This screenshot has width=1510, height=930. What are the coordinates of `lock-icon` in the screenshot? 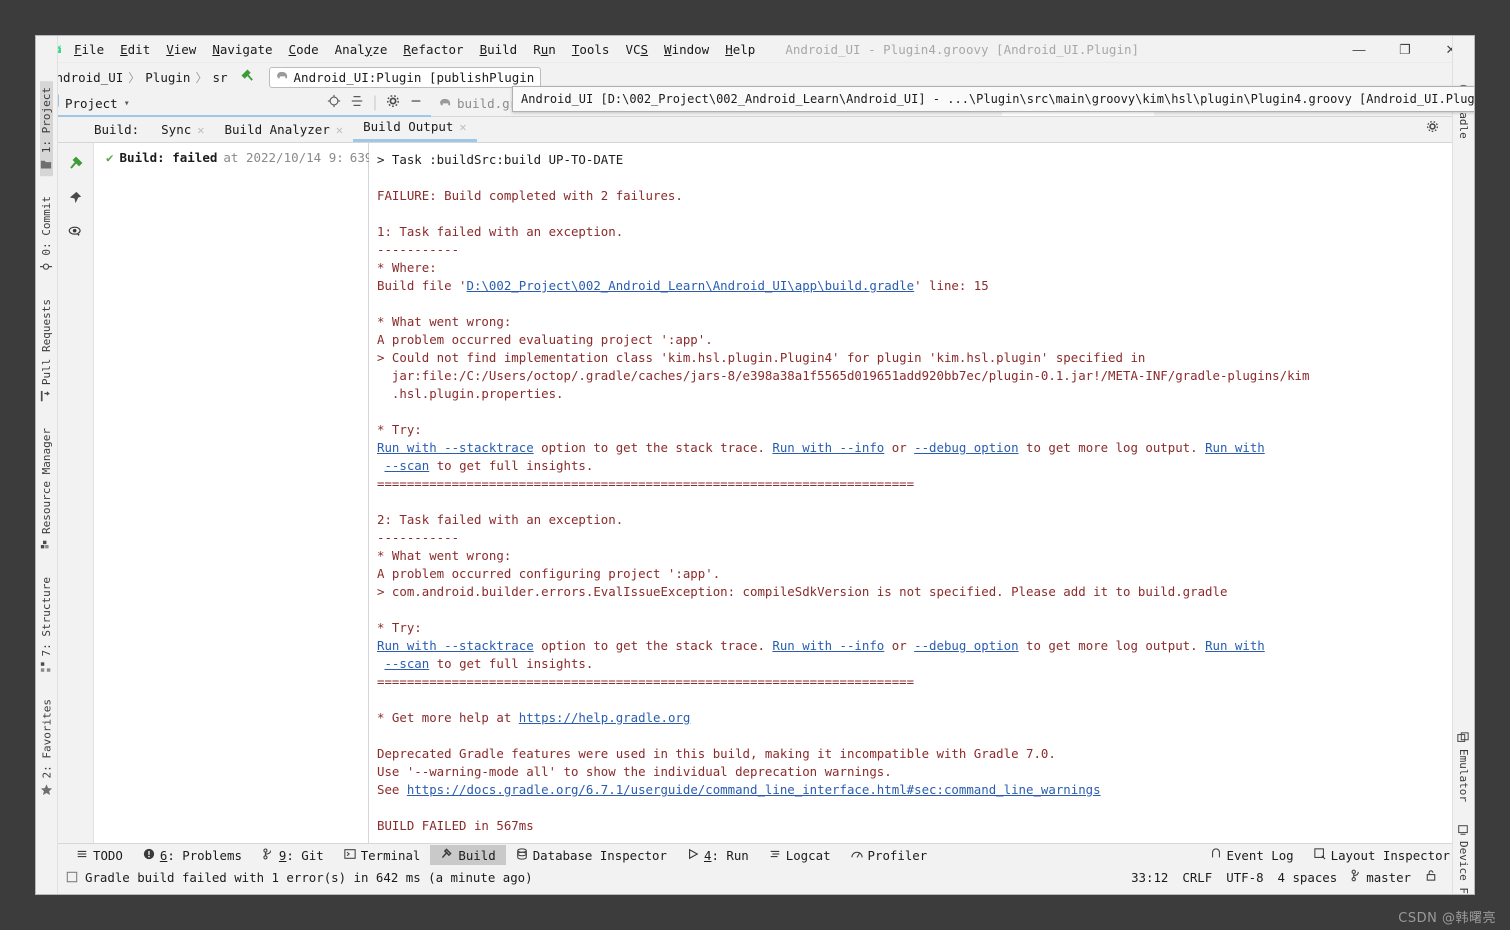 It's located at (1431, 877).